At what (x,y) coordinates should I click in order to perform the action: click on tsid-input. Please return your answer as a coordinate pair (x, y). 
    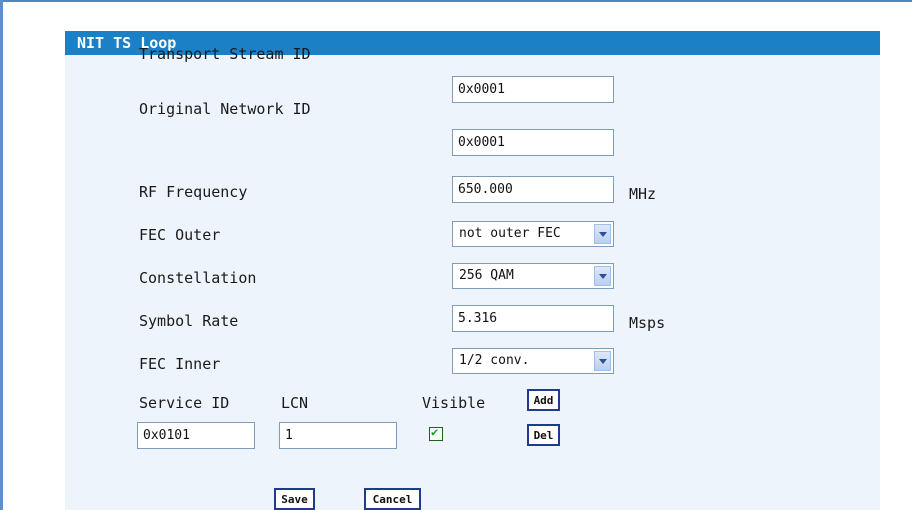
    Looking at the image, I should click on (533, 89).